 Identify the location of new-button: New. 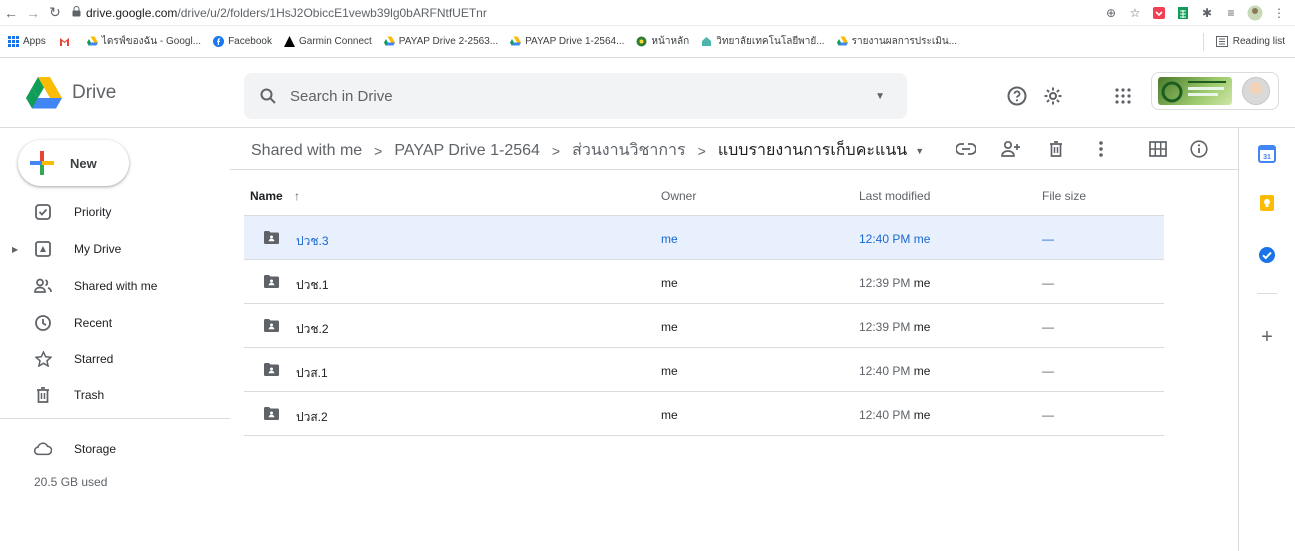
(73, 163).